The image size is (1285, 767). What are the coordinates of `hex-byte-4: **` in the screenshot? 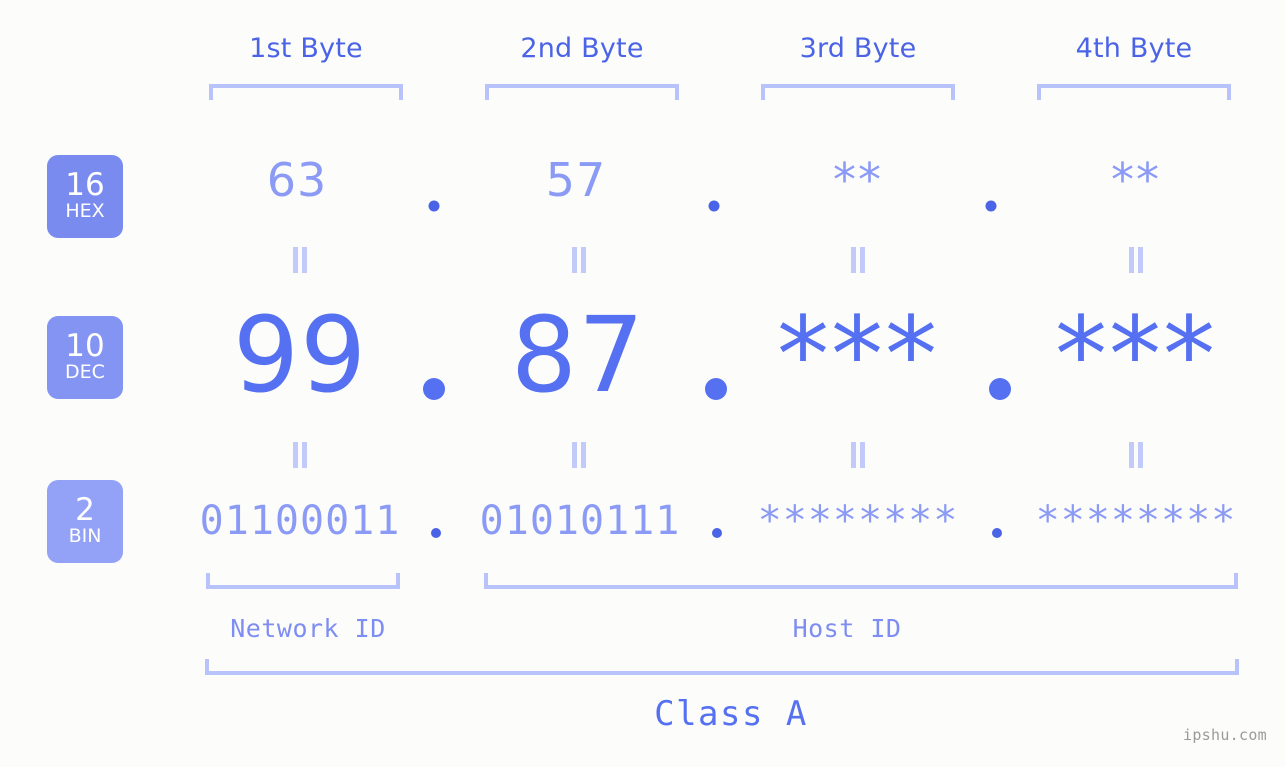 It's located at (1136, 180).